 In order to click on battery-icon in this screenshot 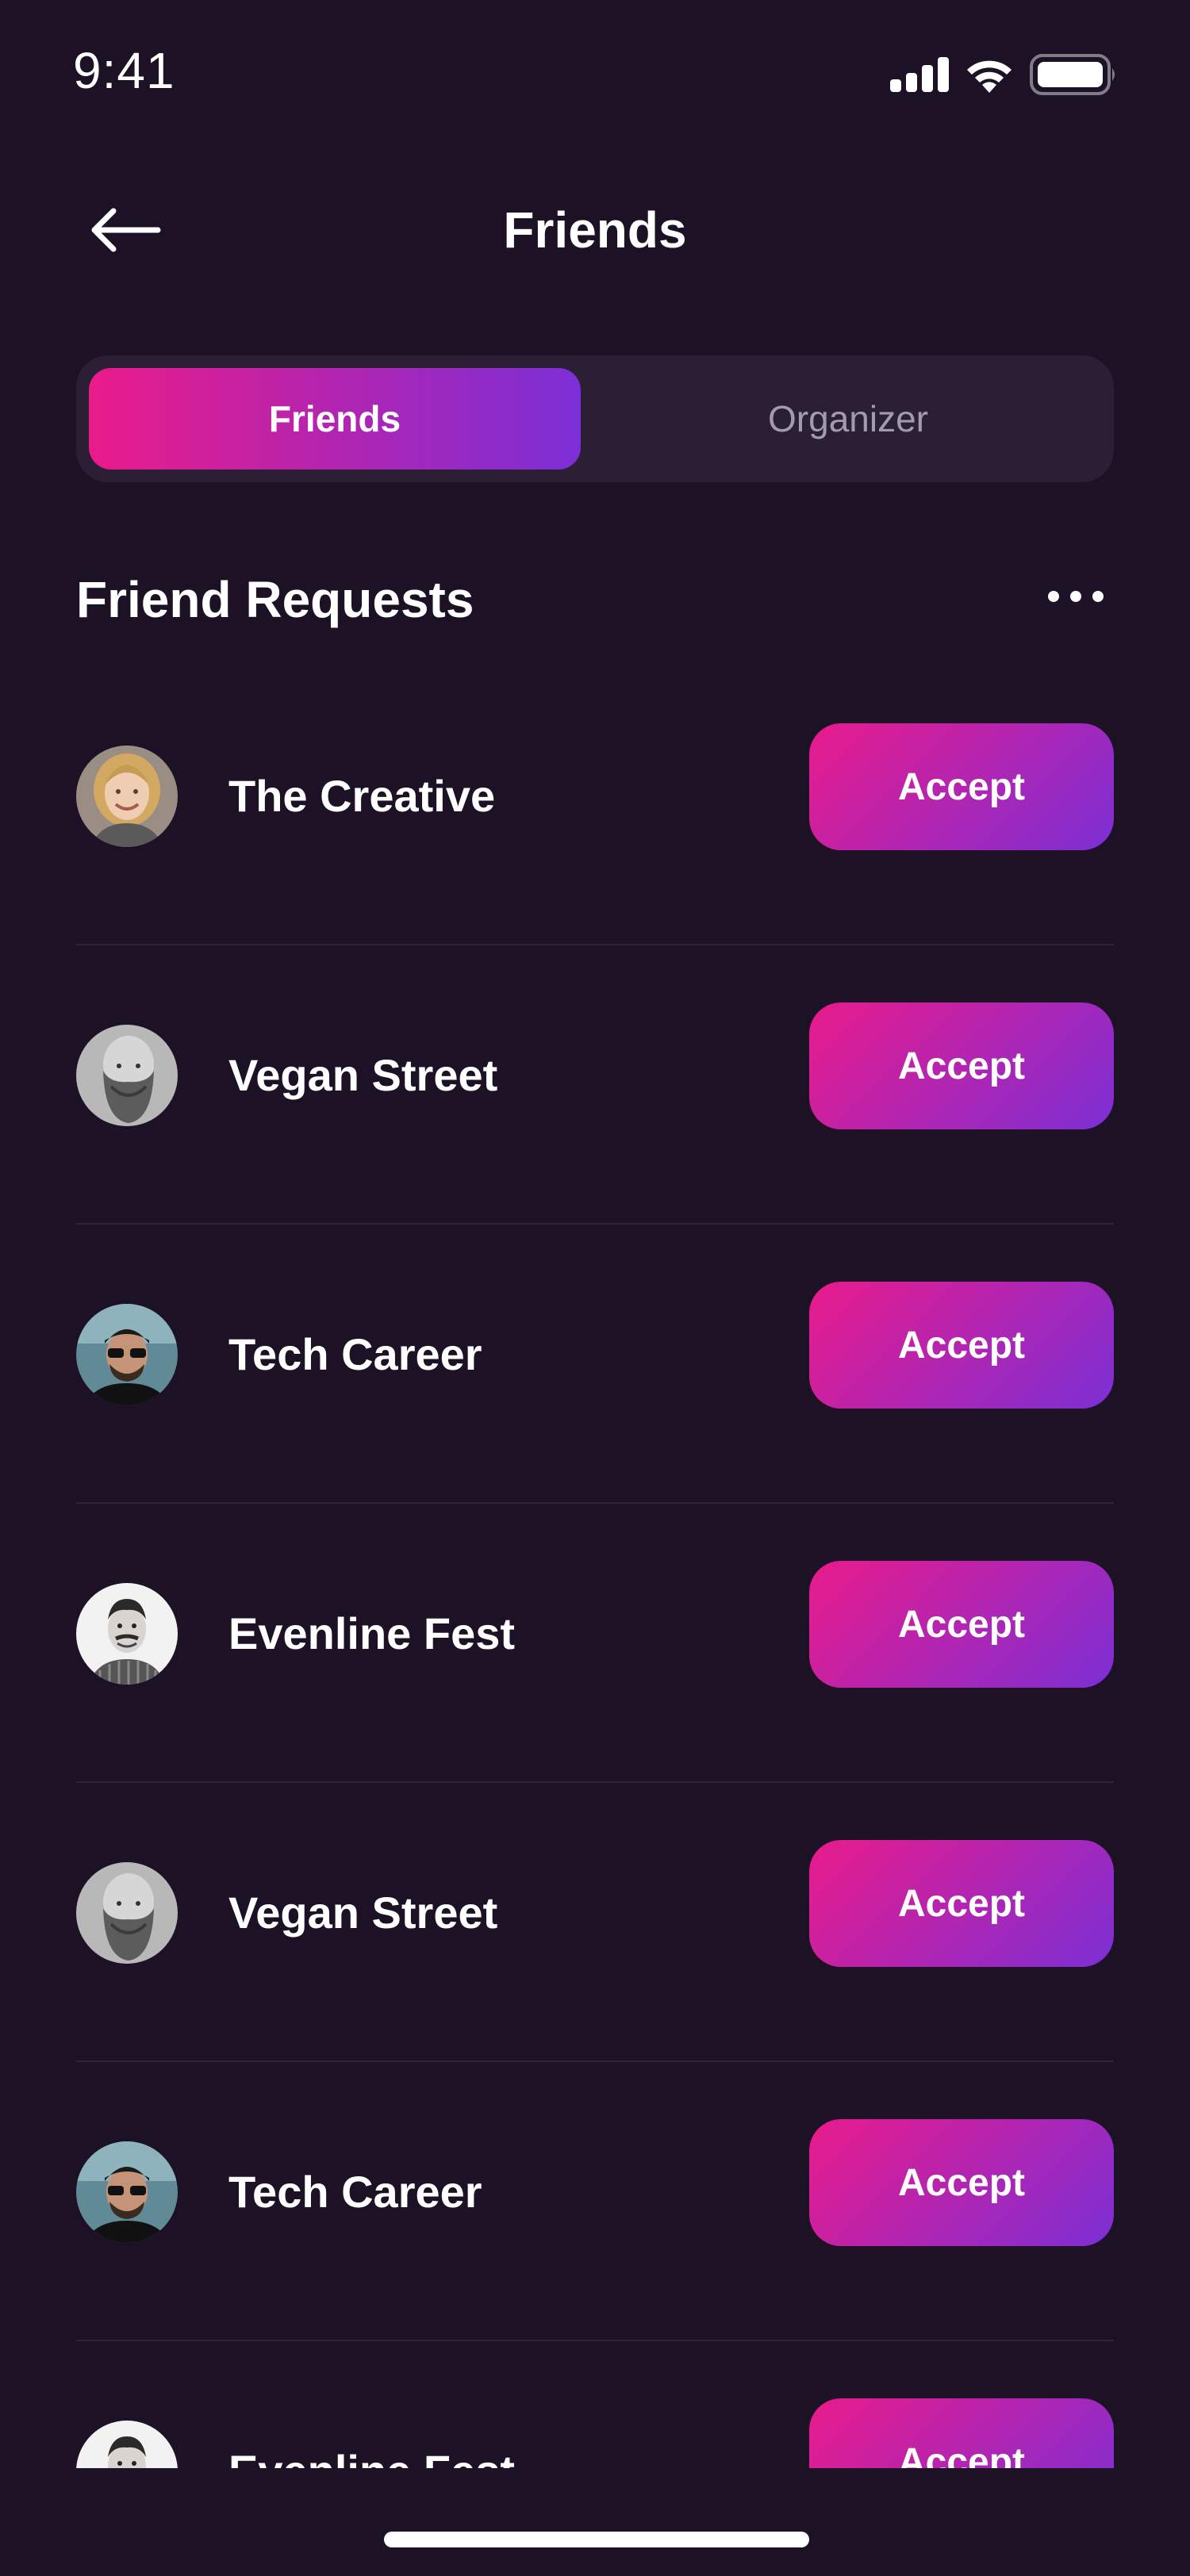, I will do `click(1072, 74)`.